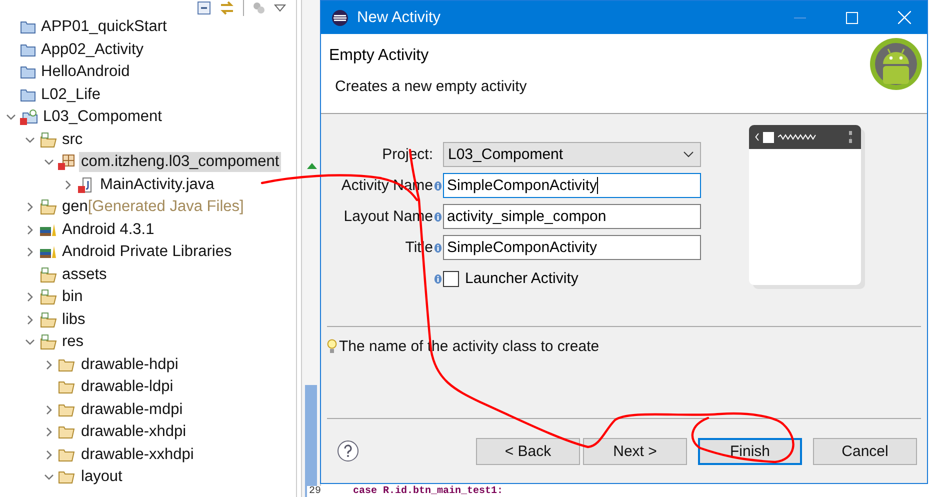 The width and height of the screenshot is (936, 497). What do you see at coordinates (127, 387) in the screenshot?
I see `tree-item: drawable-ldpi` at bounding box center [127, 387].